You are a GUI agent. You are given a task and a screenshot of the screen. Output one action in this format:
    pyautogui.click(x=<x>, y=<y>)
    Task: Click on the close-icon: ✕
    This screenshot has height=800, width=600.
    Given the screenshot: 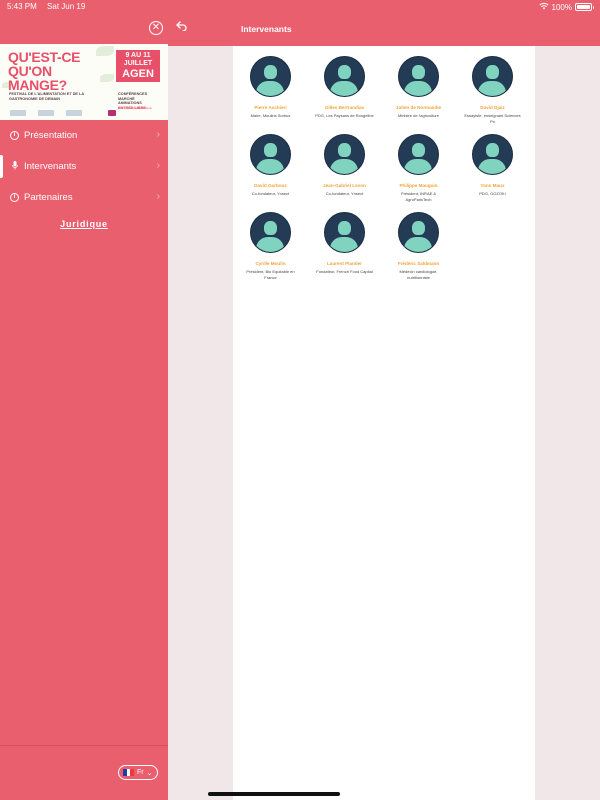 What is the action you would take?
    pyautogui.click(x=156, y=28)
    